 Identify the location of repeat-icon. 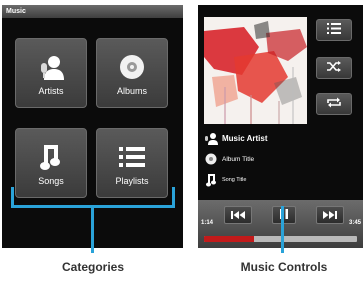
(334, 104).